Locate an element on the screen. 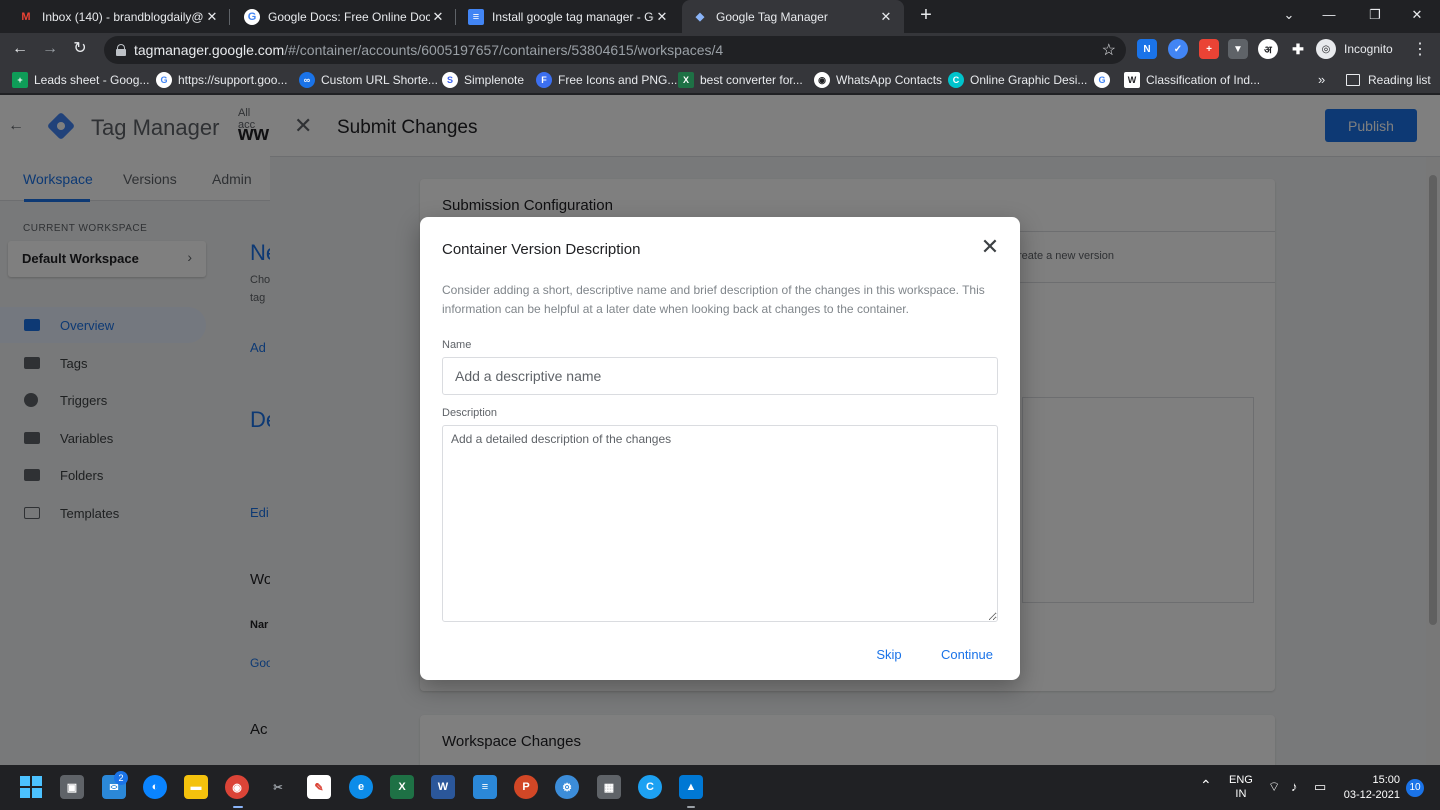 This screenshot has height=810, width=1440. canva-icon: C is located at coordinates (956, 80).